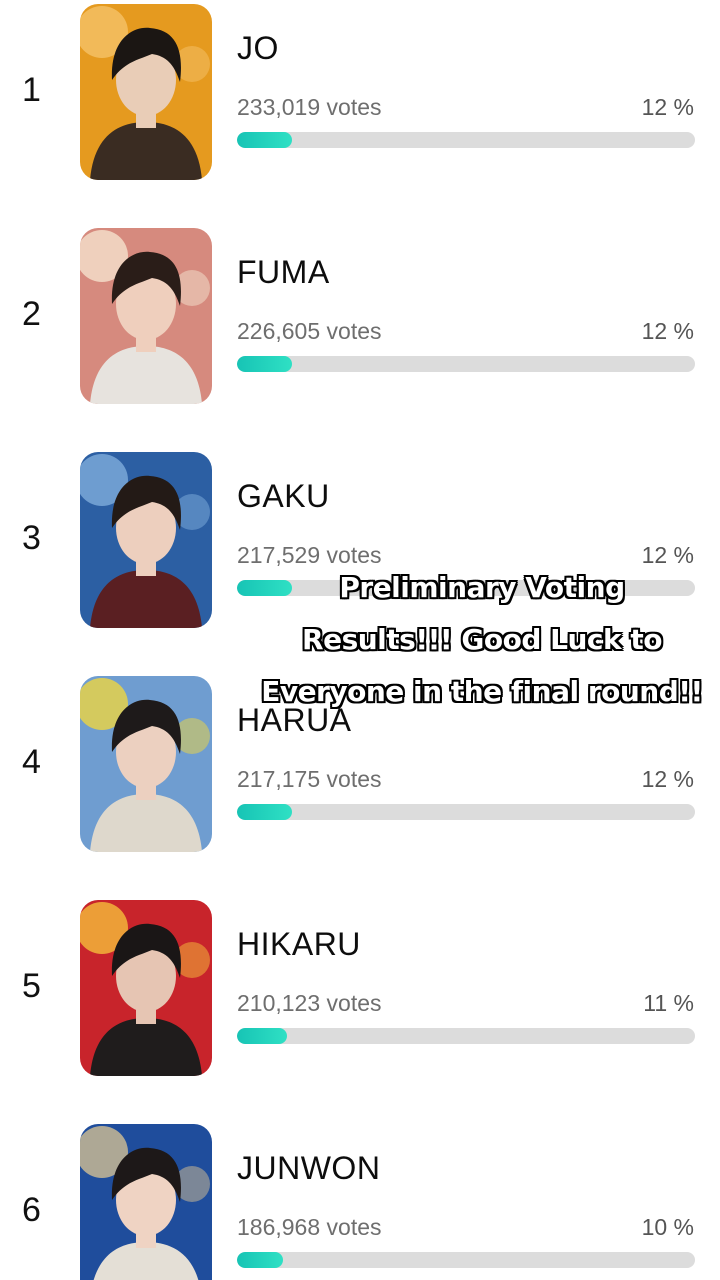  What do you see at coordinates (31, 538) in the screenshot?
I see `rank-number: 3` at bounding box center [31, 538].